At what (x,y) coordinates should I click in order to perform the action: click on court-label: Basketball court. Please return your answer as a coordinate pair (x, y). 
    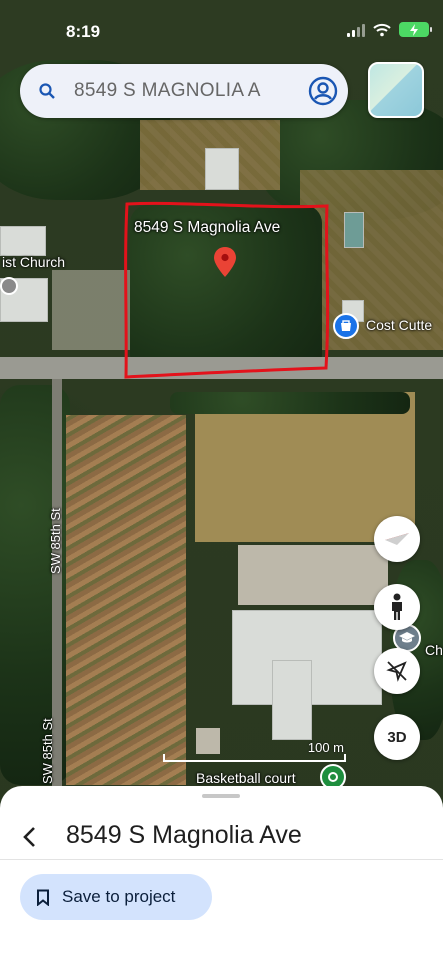
    Looking at the image, I should click on (246, 778).